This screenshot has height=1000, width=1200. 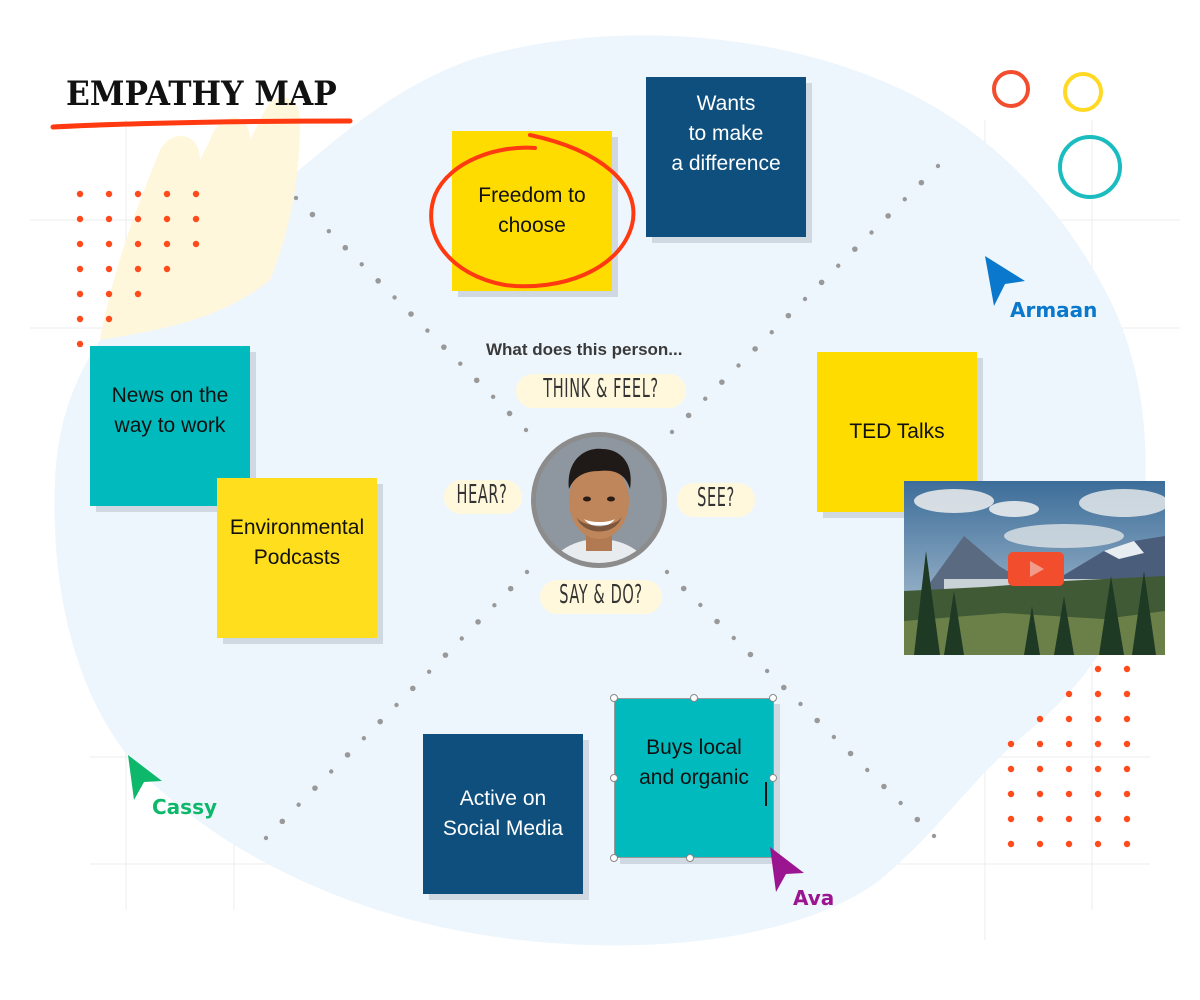 What do you see at coordinates (694, 698) in the screenshot?
I see `resize-handle-top` at bounding box center [694, 698].